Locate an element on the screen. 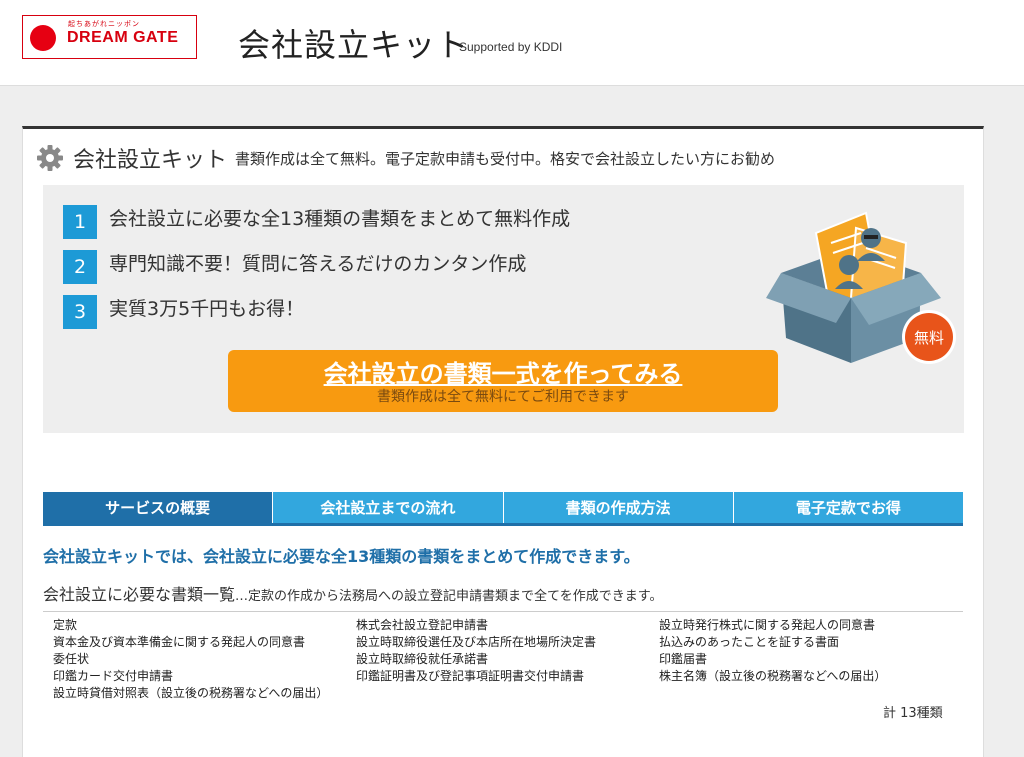 The width and height of the screenshot is (1024, 757). feature-number: 3 is located at coordinates (80, 312).